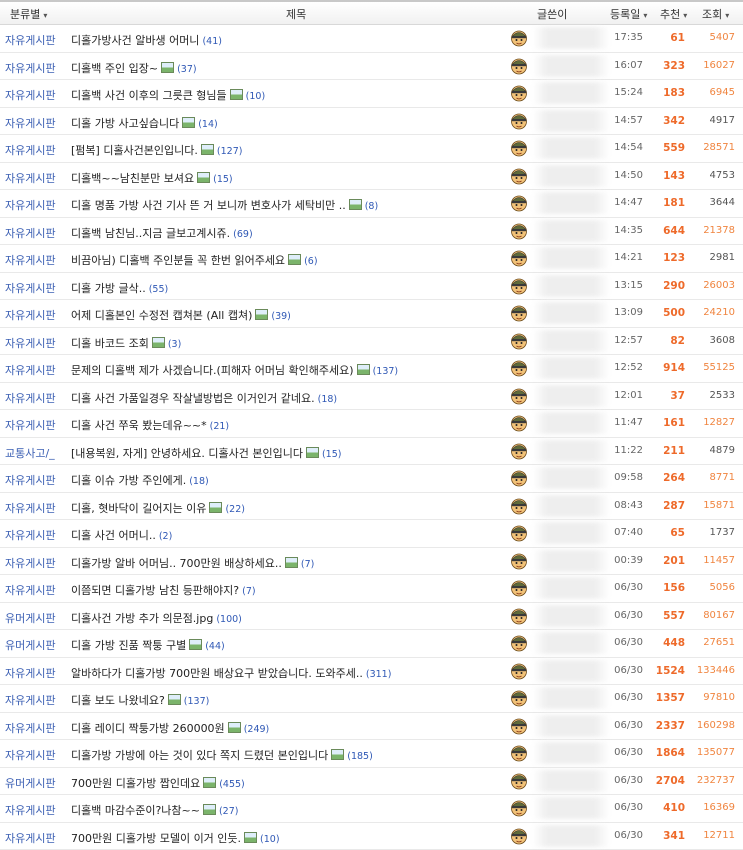  Describe the element at coordinates (159, 289) in the screenshot. I see `comment-count: (55)` at that location.